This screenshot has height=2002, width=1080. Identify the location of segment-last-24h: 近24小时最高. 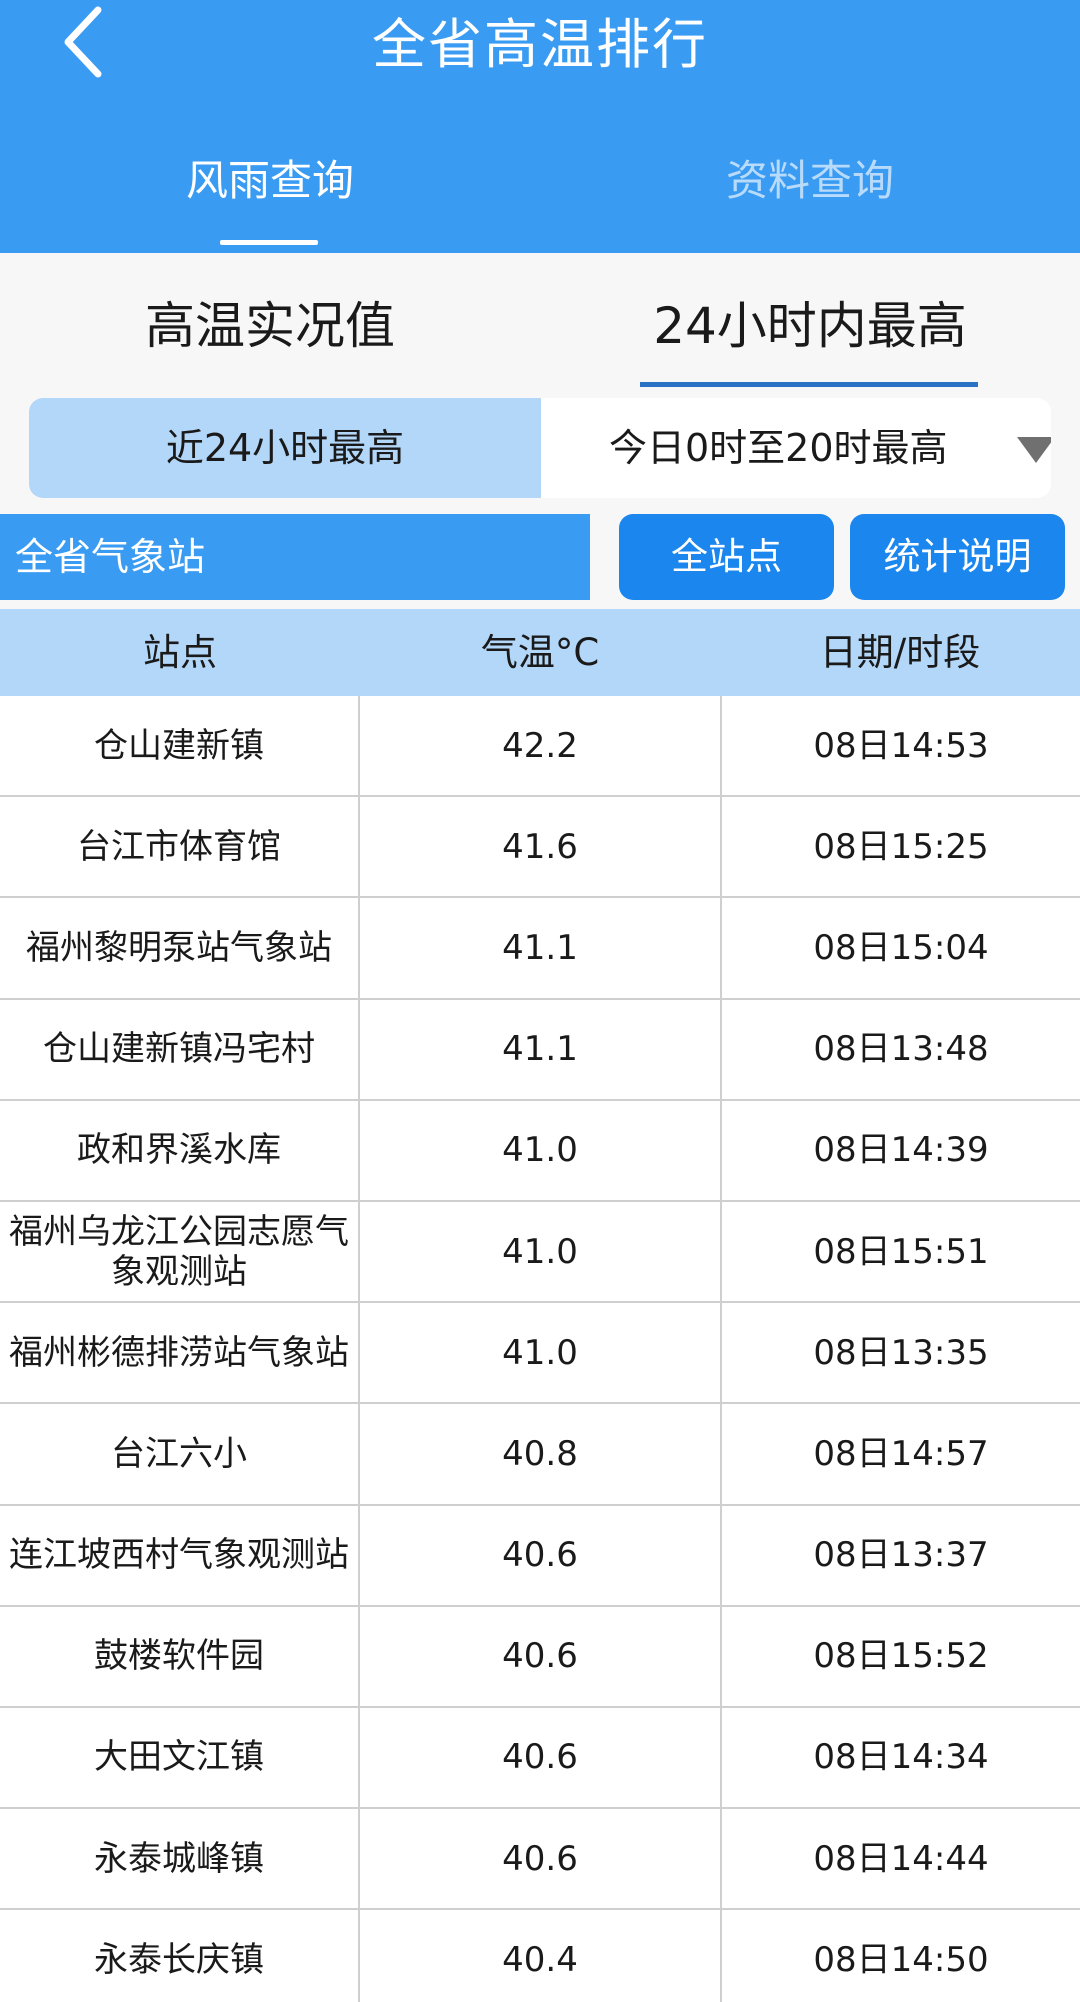
(285, 448).